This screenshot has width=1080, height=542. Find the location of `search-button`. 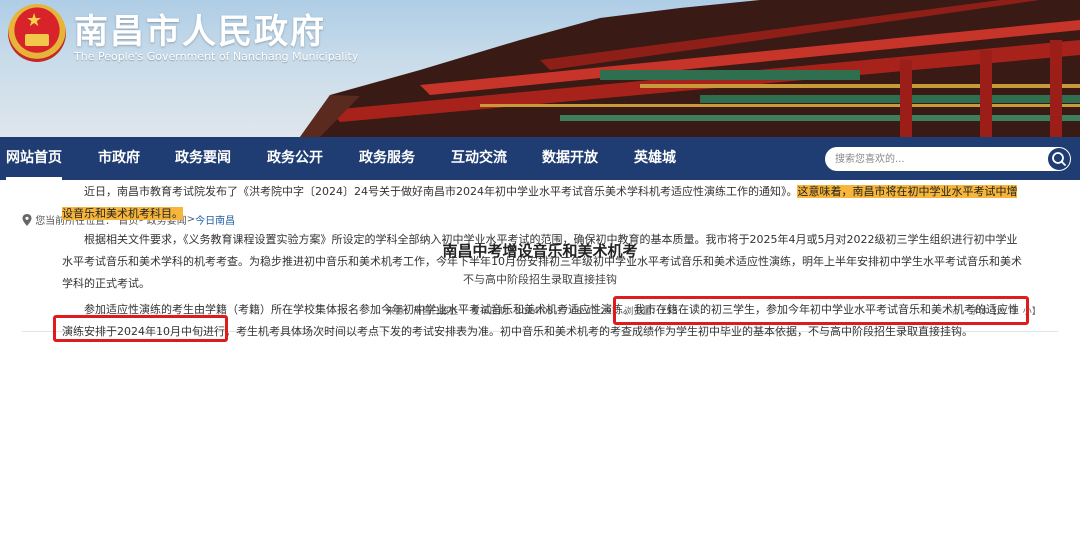

search-button is located at coordinates (1059, 159).